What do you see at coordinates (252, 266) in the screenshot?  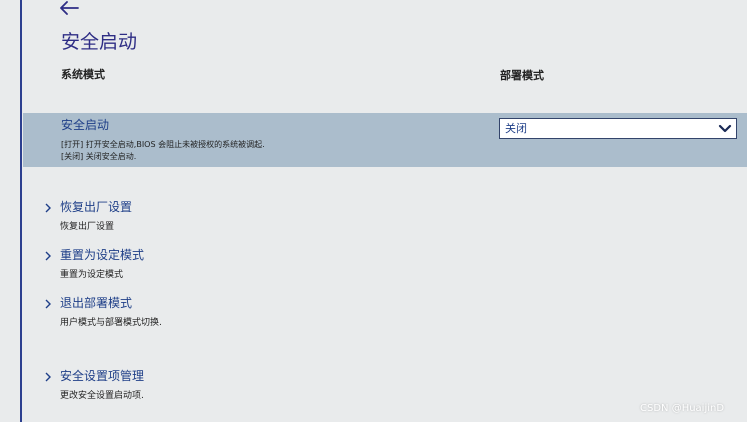 I see `nav-item-reset-setup-mode: 重置为设定模式 重置为设定模式` at bounding box center [252, 266].